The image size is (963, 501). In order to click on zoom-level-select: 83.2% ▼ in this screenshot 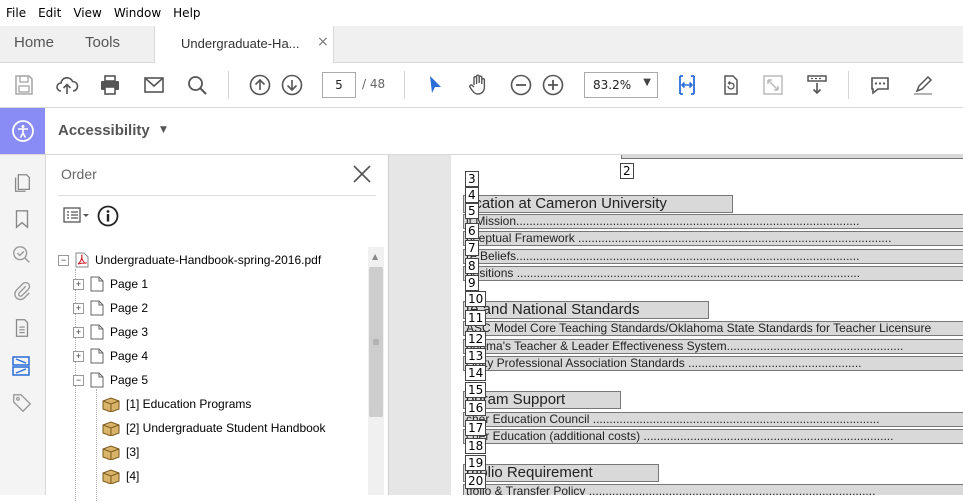, I will do `click(621, 85)`.